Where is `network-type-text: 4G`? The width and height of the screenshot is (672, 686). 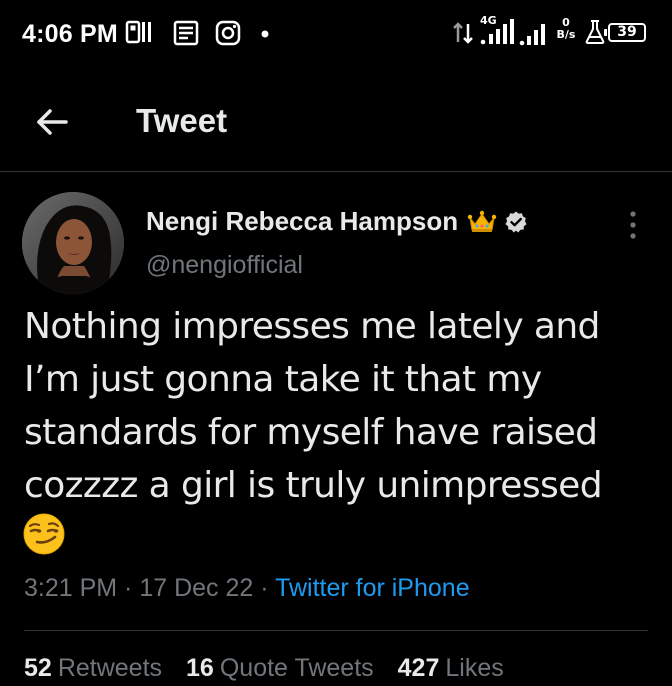 network-type-text: 4G is located at coordinates (488, 20).